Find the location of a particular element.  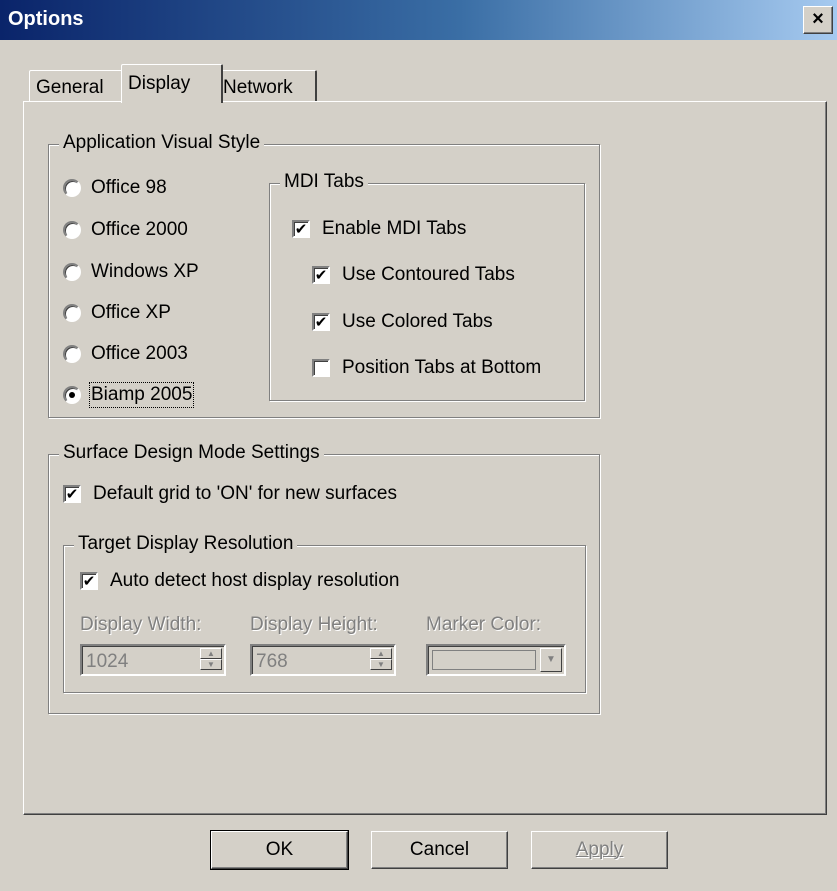

display-width-stepper: 1024 ▲ ▼ is located at coordinates (153, 660).